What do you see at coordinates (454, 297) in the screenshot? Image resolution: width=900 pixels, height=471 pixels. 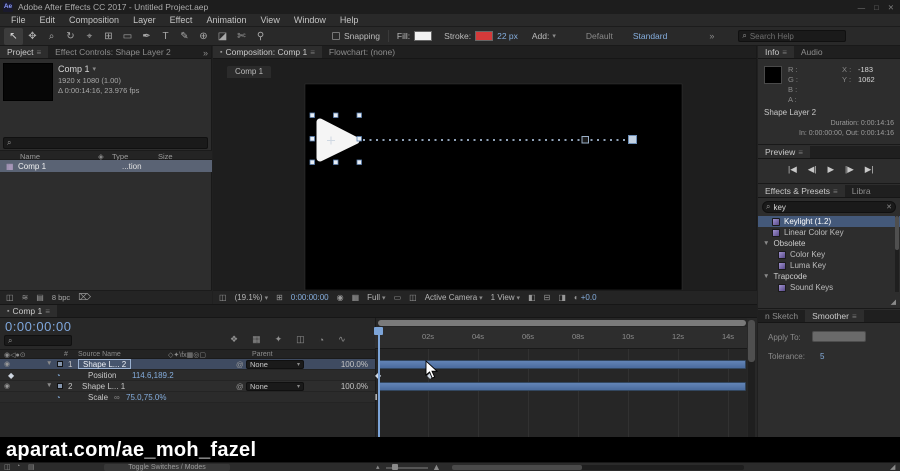 I see `camera-select: Active Camera ▾` at bounding box center [454, 297].